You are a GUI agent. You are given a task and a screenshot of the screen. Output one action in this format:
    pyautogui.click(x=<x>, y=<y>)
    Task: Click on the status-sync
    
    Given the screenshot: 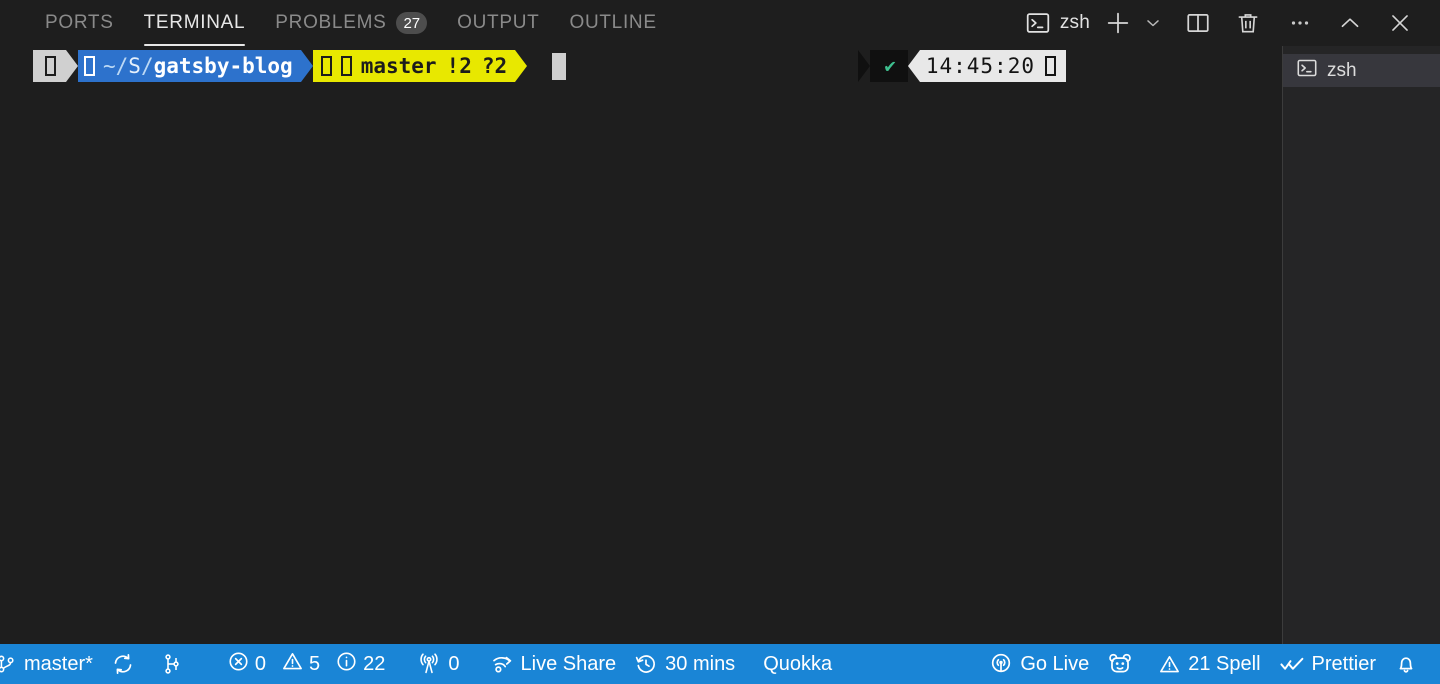 What is the action you would take?
    pyautogui.click(x=126, y=664)
    